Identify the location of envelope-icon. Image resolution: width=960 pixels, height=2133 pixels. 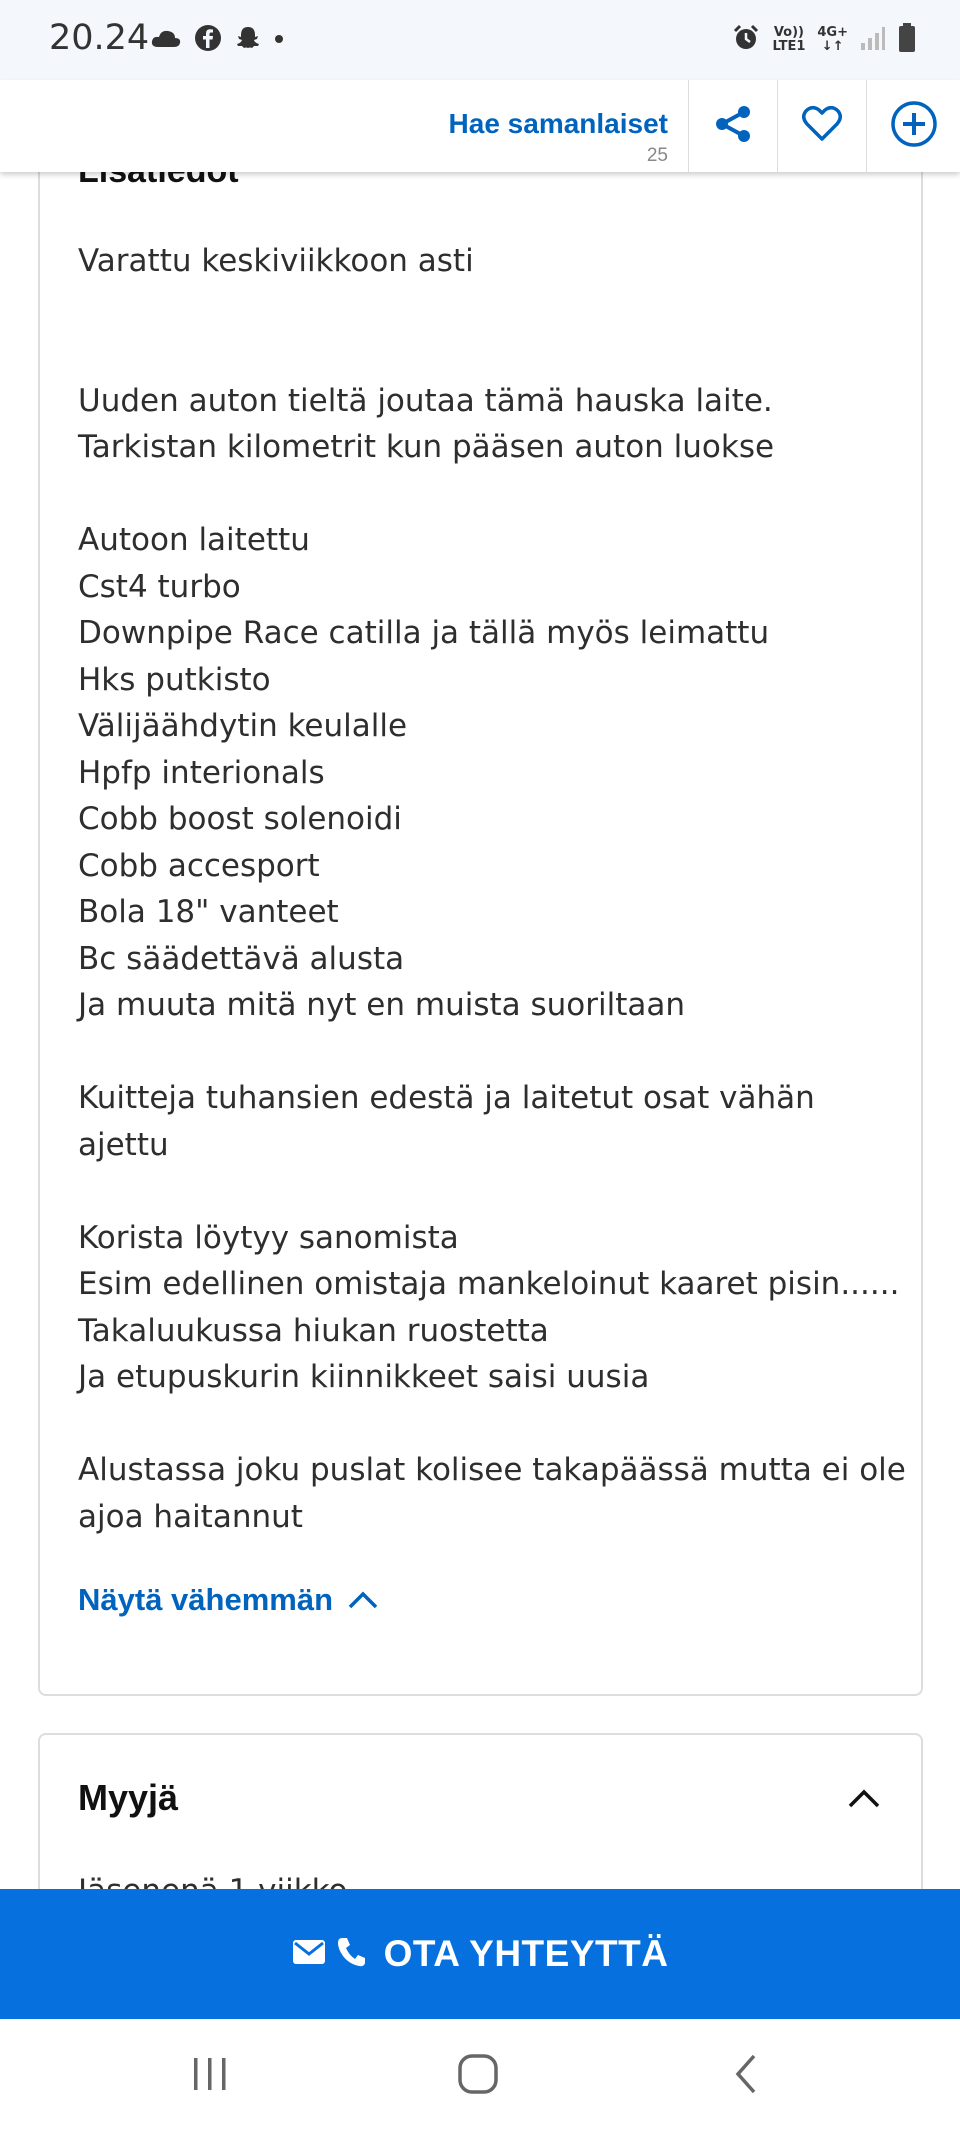
(309, 1954).